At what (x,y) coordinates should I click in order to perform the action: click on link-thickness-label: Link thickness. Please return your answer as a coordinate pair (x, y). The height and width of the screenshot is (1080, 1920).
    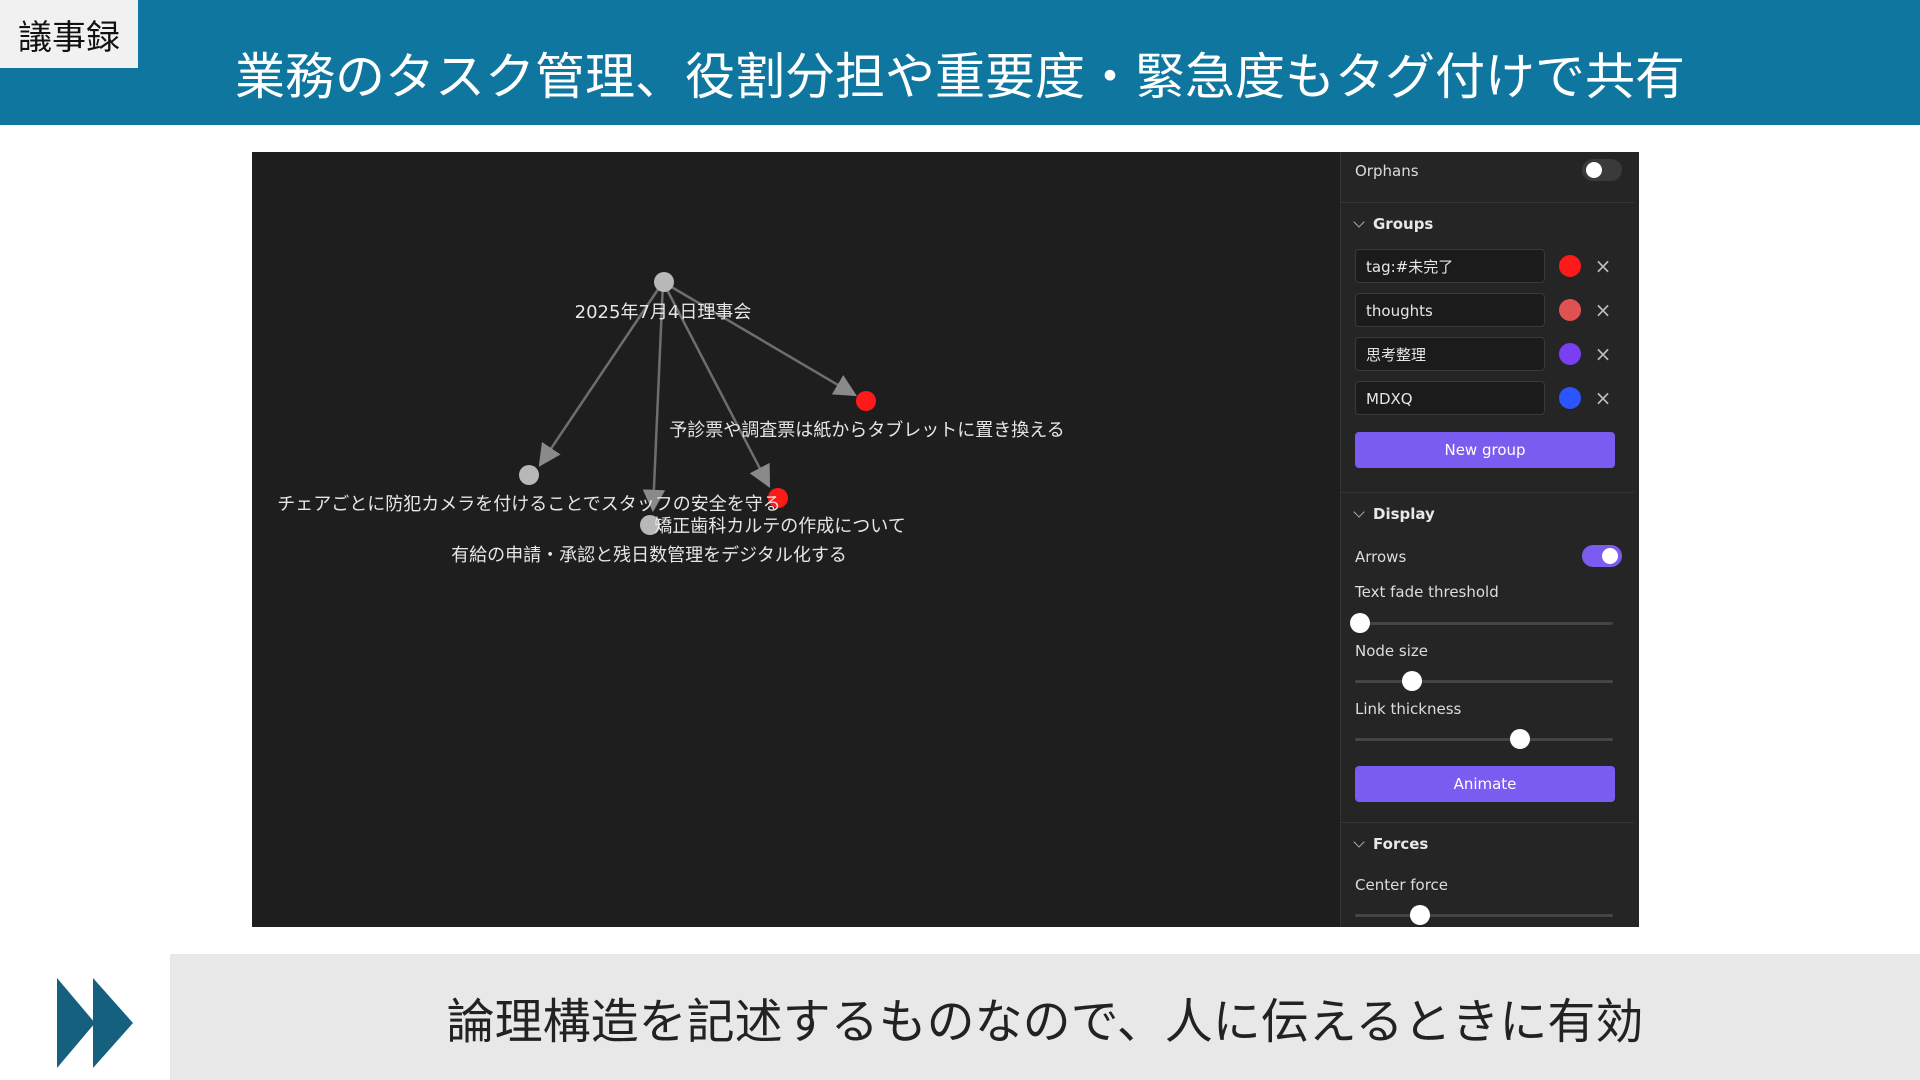
    Looking at the image, I should click on (1408, 709).